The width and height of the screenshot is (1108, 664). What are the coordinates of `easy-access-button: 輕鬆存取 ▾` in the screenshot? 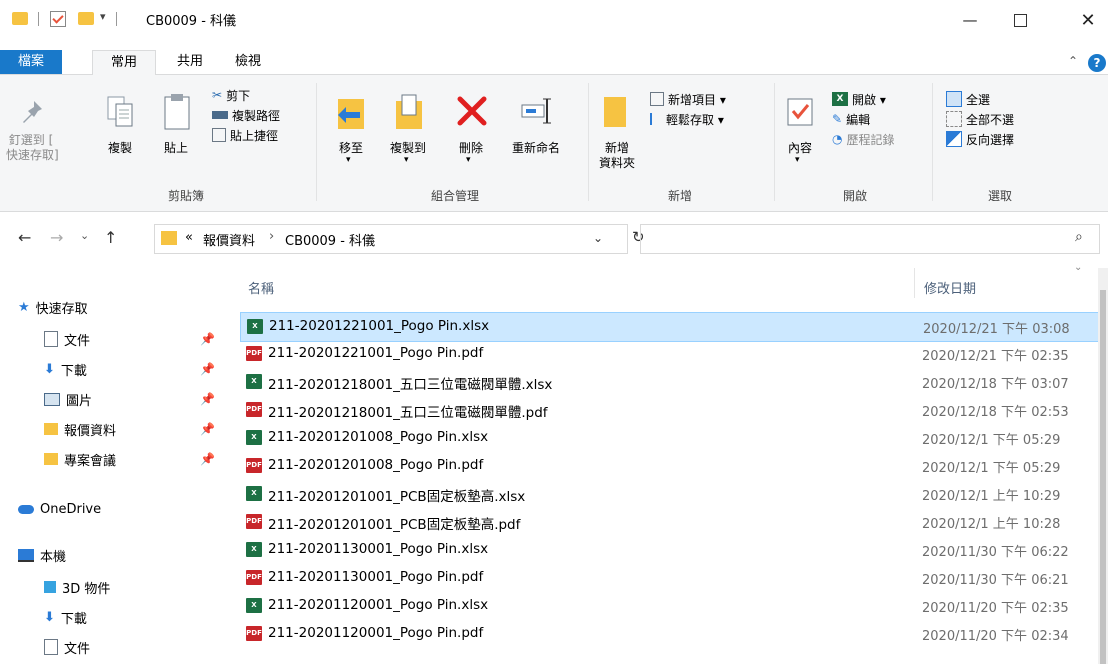 It's located at (688, 119).